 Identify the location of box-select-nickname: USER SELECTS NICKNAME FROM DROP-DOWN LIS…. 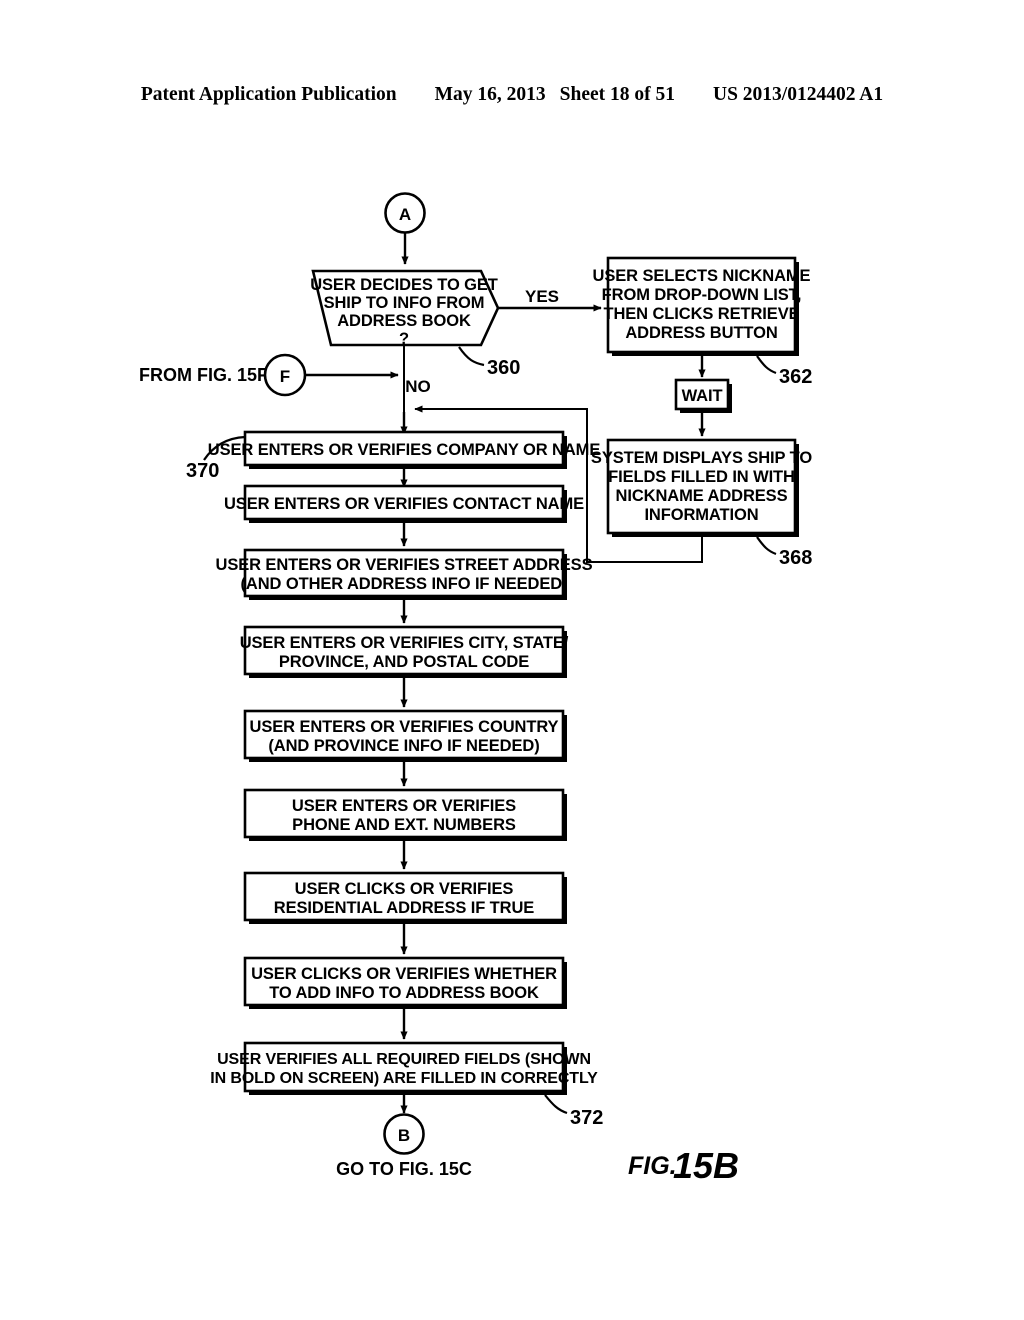
(702, 306).